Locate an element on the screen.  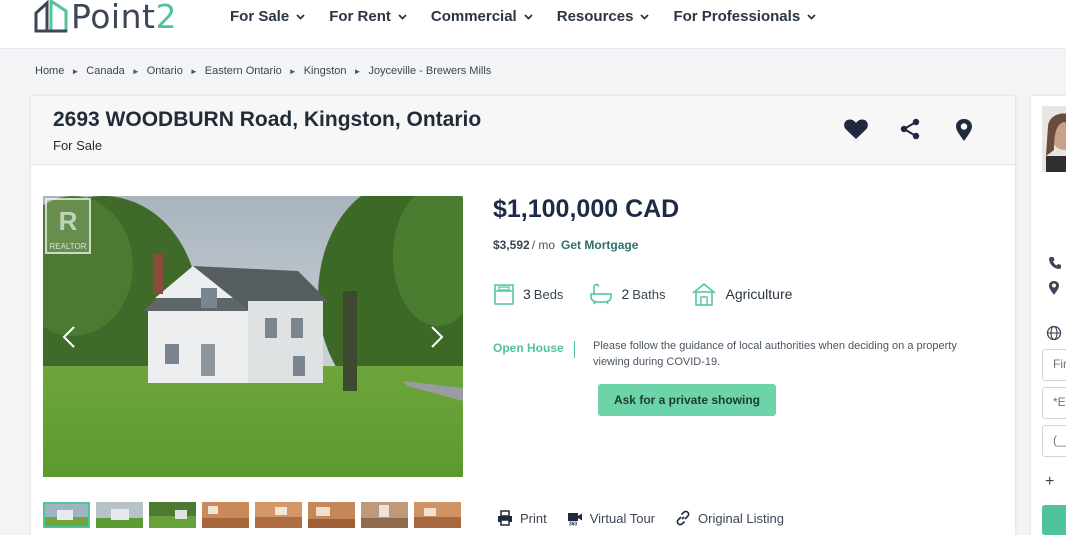
point2-logo: Point2 is located at coordinates (105, 18).